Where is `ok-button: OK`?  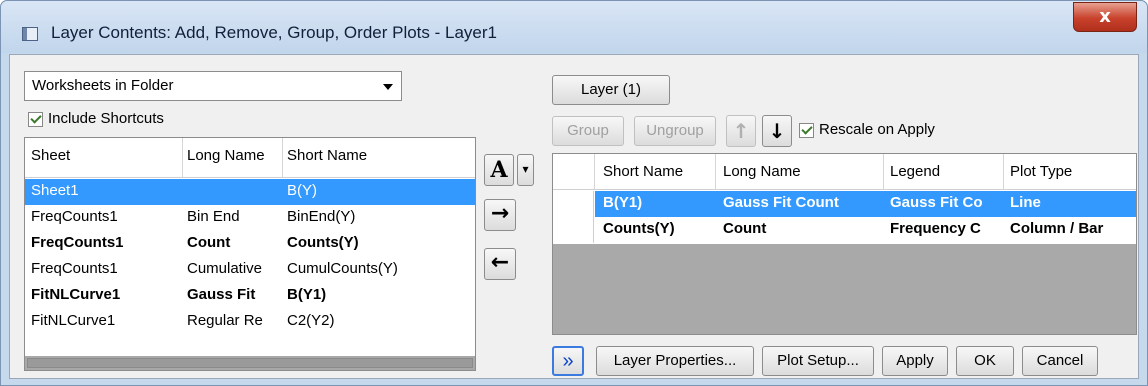
ok-button: OK is located at coordinates (985, 361).